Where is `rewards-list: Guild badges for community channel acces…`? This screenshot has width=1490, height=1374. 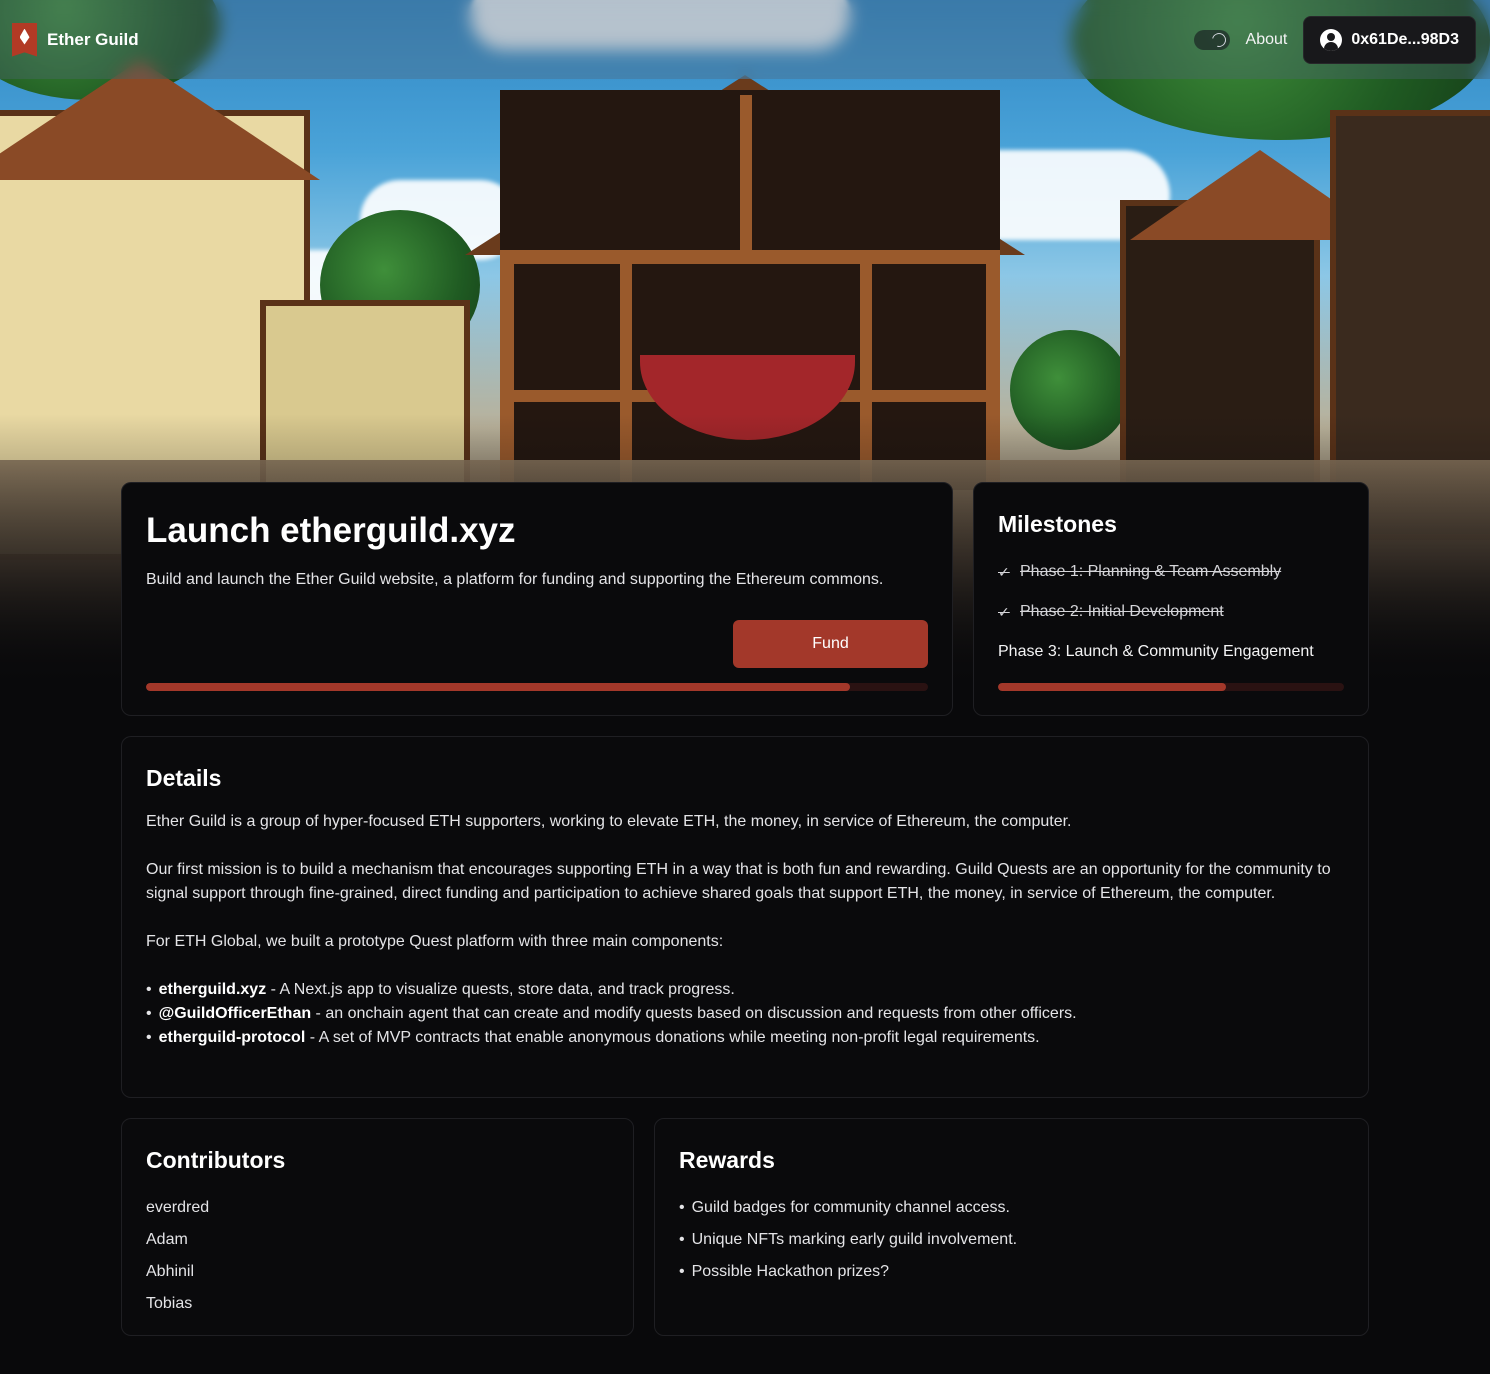 rewards-list: Guild badges for community channel acces… is located at coordinates (1011, 1240).